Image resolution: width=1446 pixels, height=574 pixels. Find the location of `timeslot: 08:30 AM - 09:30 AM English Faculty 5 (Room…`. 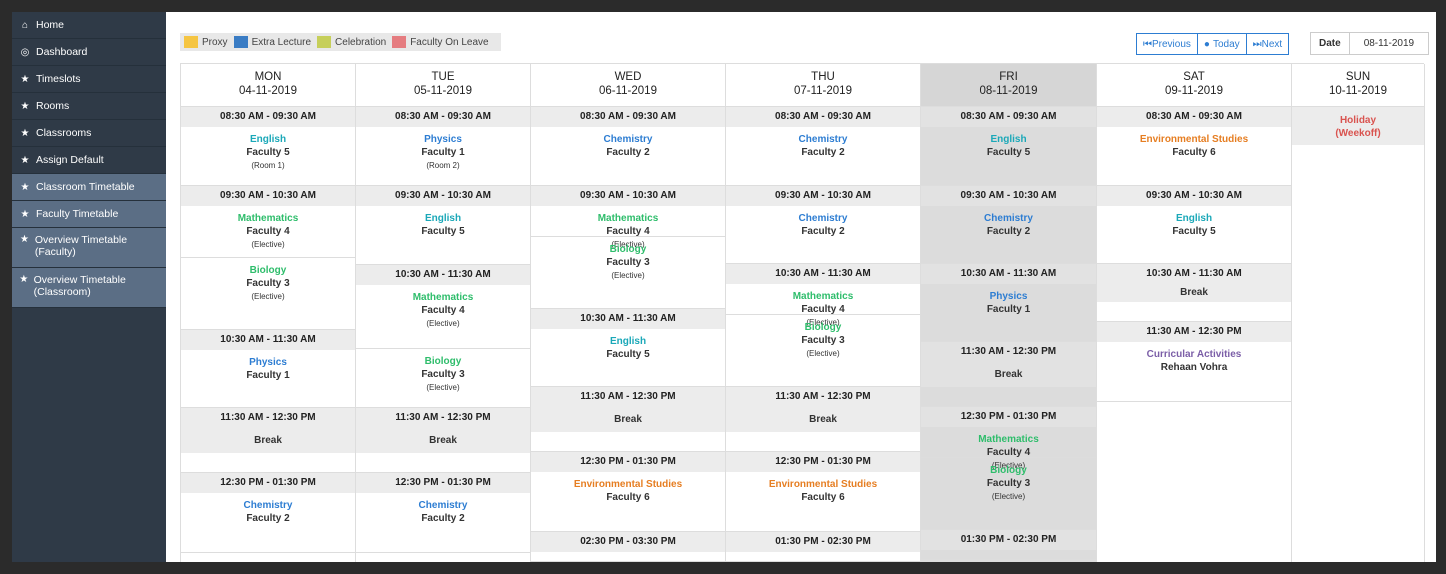

timeslot: 08:30 AM - 09:30 AM English Faculty 5 (Room… is located at coordinates (268, 146).